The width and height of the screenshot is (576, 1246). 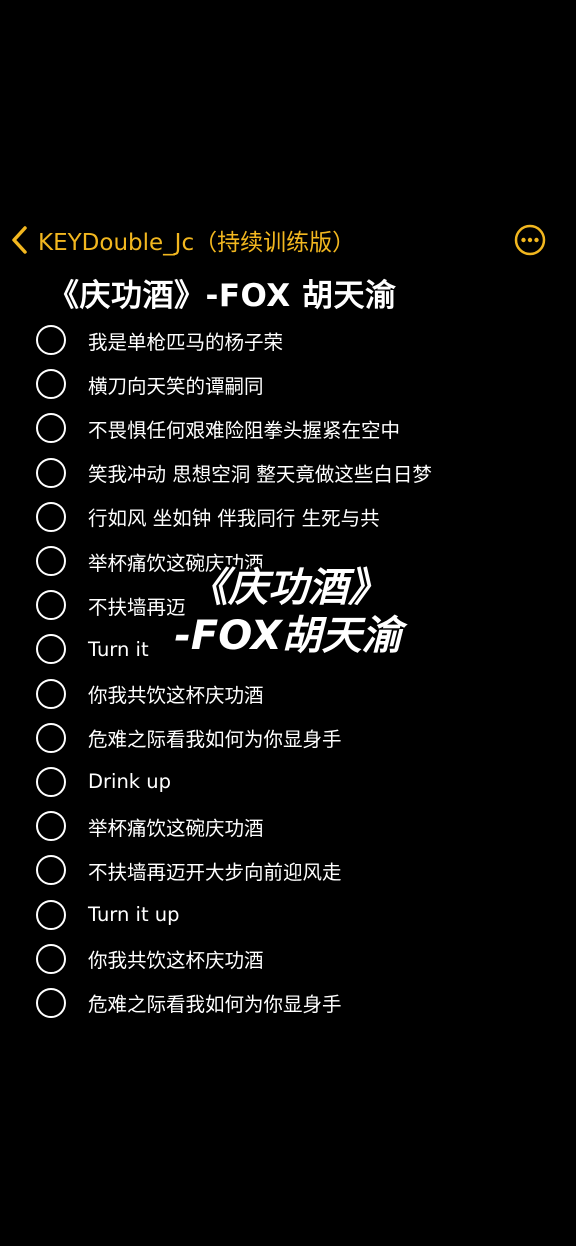 I want to click on checklist-item: Turn it up, so click(x=296, y=914).